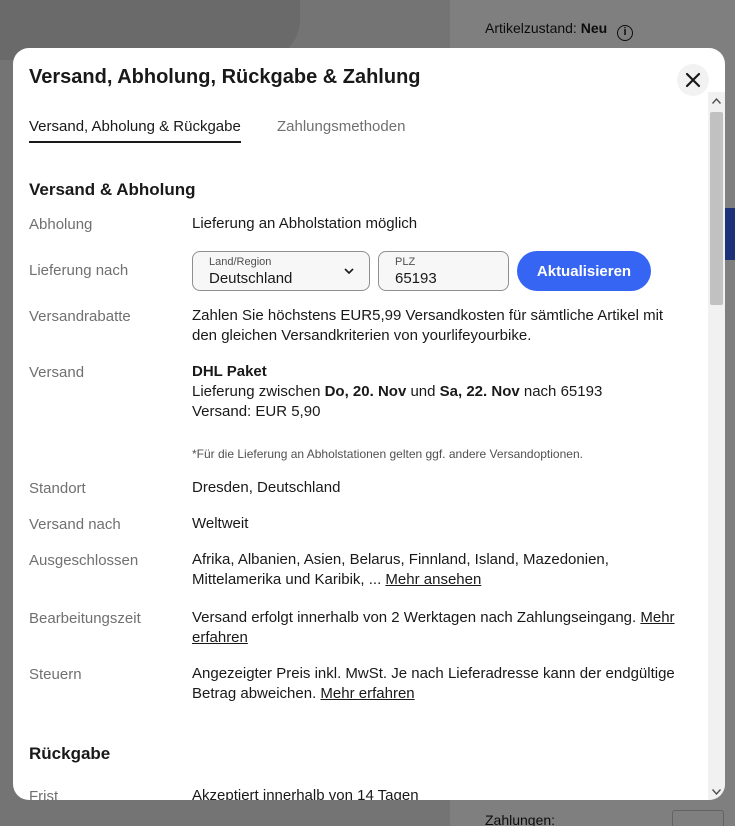 This screenshot has height=826, width=735. Describe the element at coordinates (305, 223) in the screenshot. I see `pickup-value: Lieferung an Abholstation möglich` at that location.